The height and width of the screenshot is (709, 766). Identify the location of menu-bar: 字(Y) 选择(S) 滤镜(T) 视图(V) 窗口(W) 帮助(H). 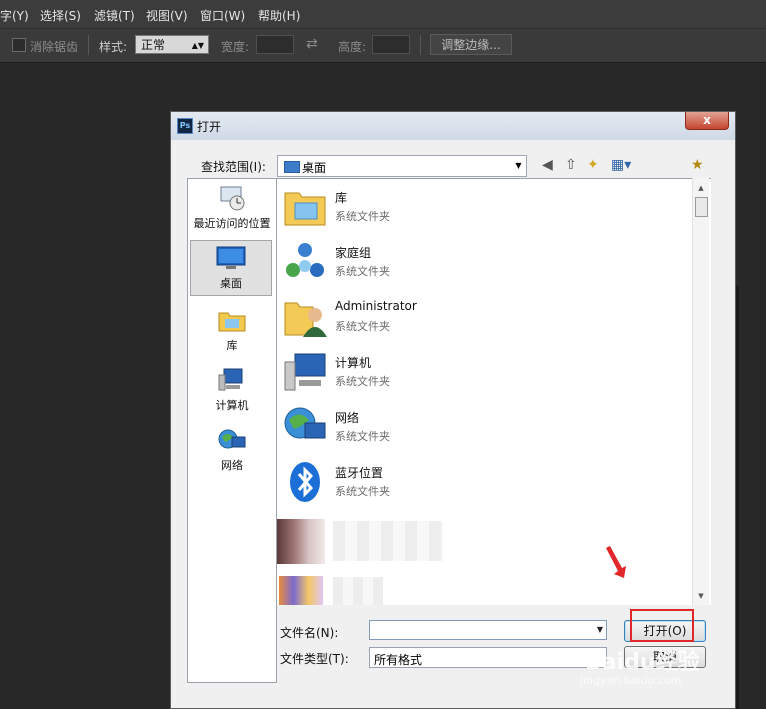
(383, 14).